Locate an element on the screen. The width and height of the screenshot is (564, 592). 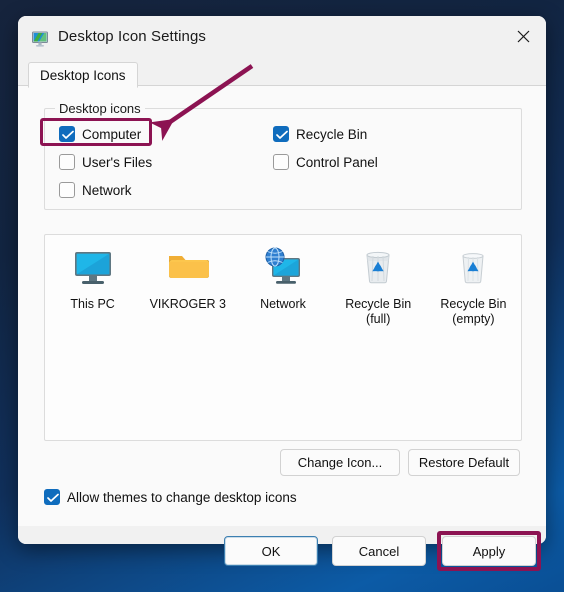
checkbox-label-network: Network is located at coordinates (107, 190).